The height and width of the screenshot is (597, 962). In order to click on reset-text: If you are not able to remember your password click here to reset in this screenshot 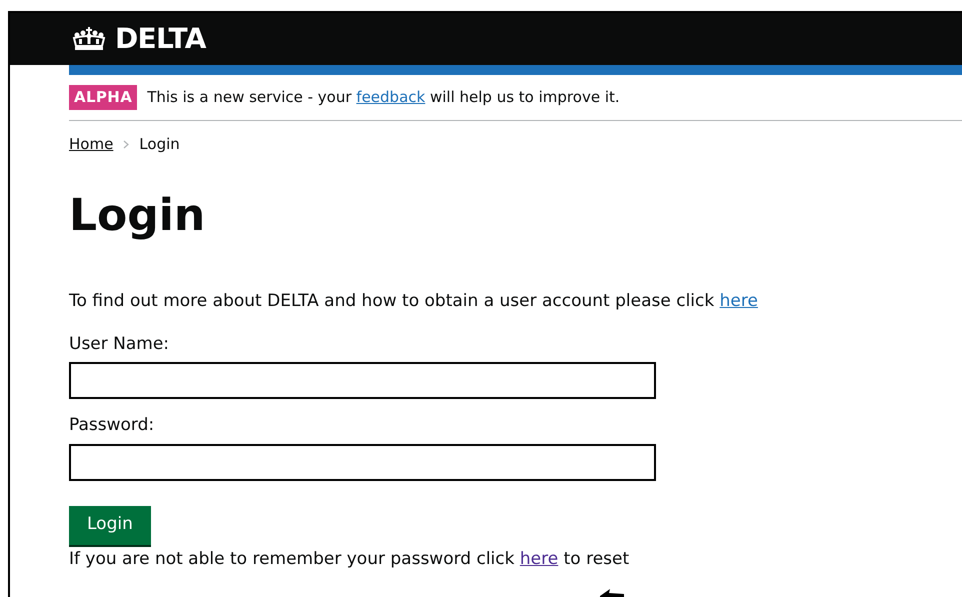, I will do `click(349, 559)`.